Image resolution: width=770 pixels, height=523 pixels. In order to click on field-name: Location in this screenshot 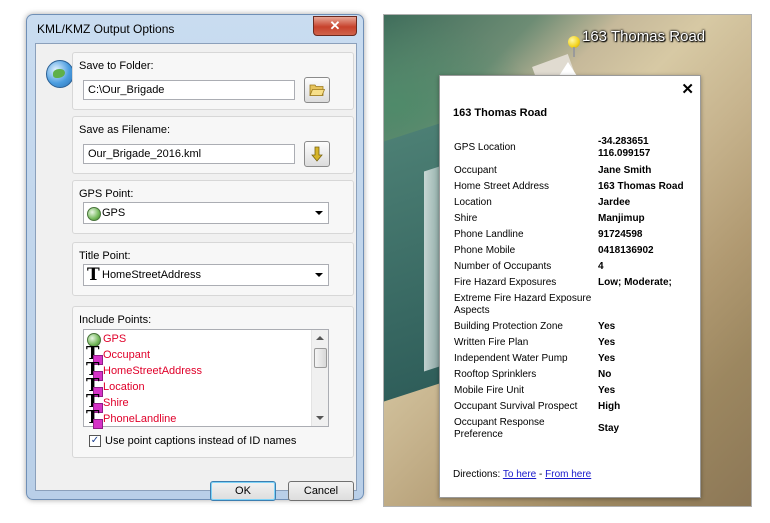, I will do `click(473, 202)`.